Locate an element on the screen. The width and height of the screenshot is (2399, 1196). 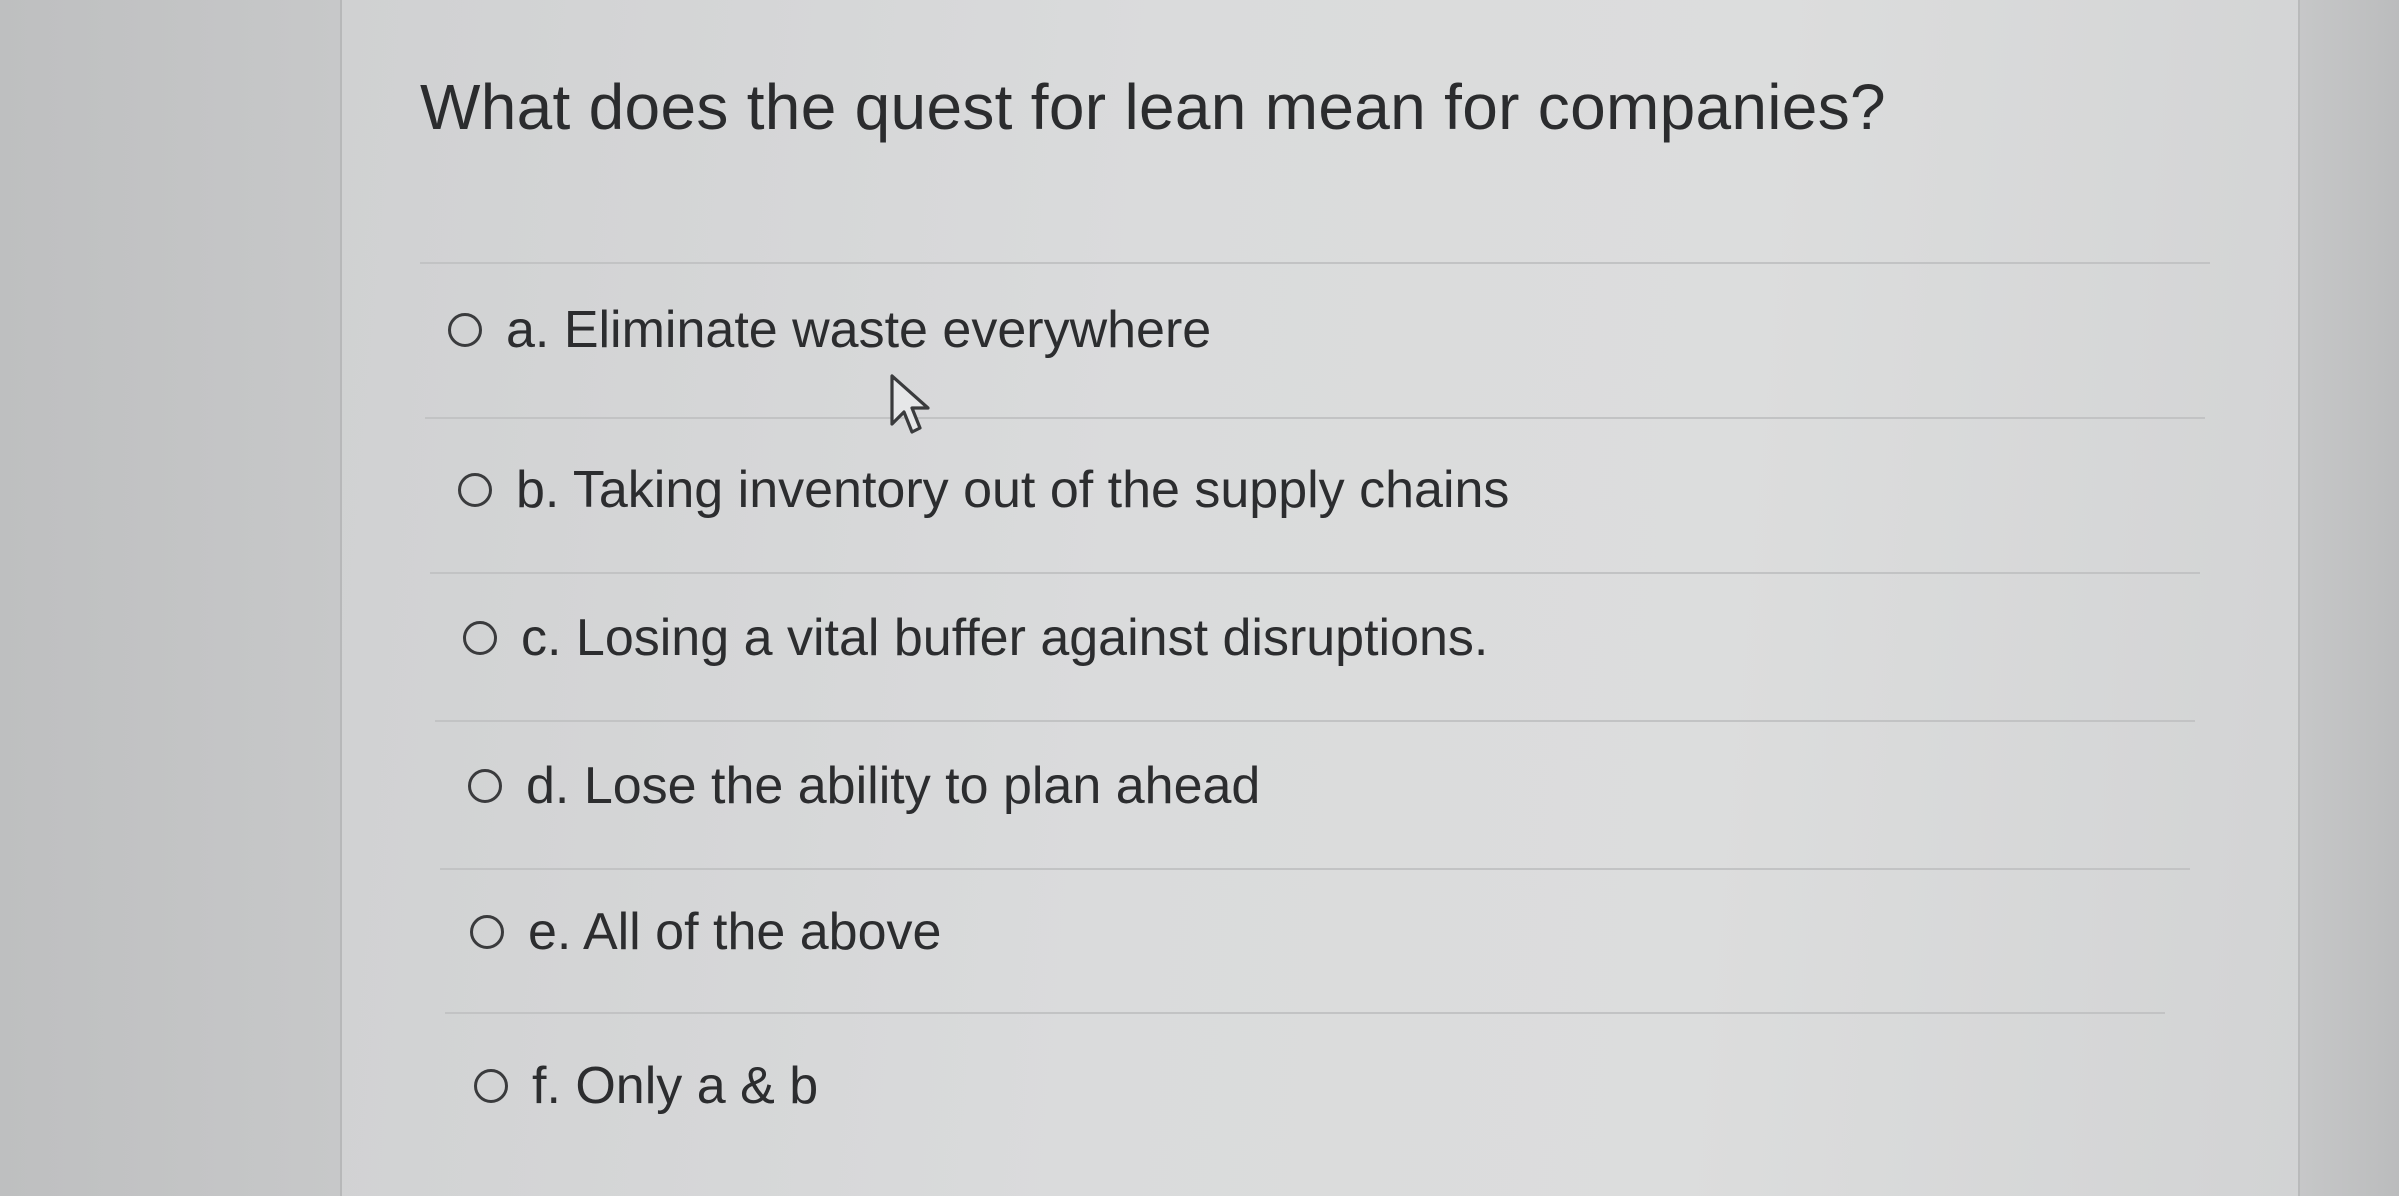
radio-button-c is located at coordinates (480, 638).